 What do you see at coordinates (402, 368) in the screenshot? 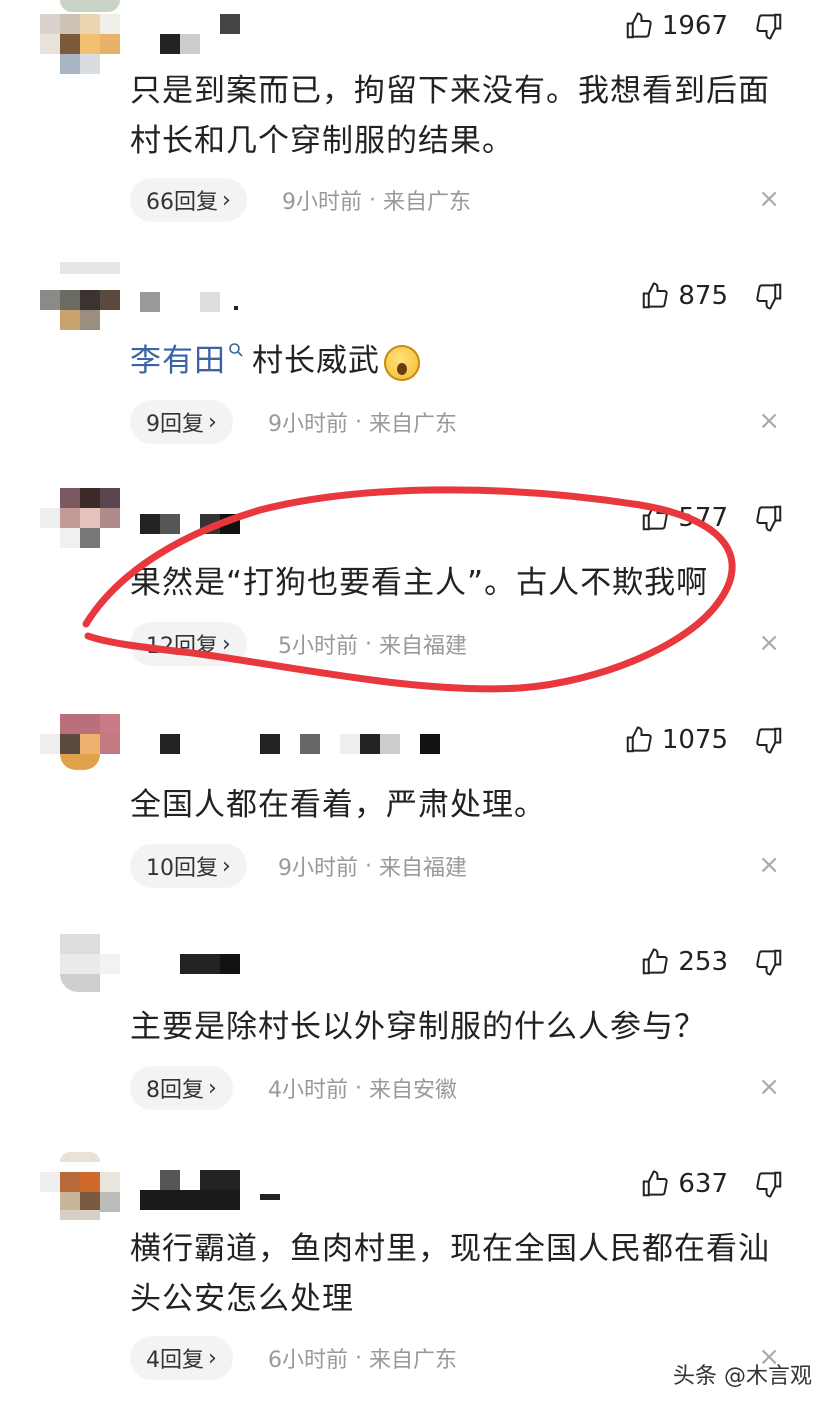
I see `emoji-mouth` at bounding box center [402, 368].